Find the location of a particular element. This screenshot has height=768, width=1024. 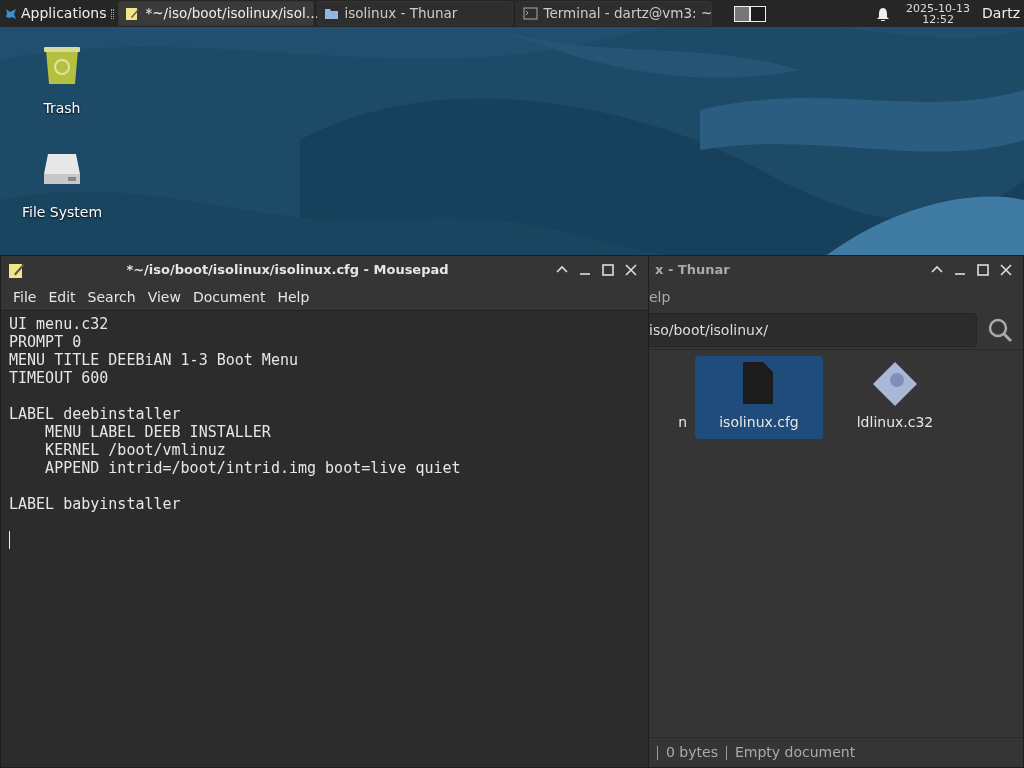

code-line: MENU LABEL DEEB INSTALLER is located at coordinates (158, 432).